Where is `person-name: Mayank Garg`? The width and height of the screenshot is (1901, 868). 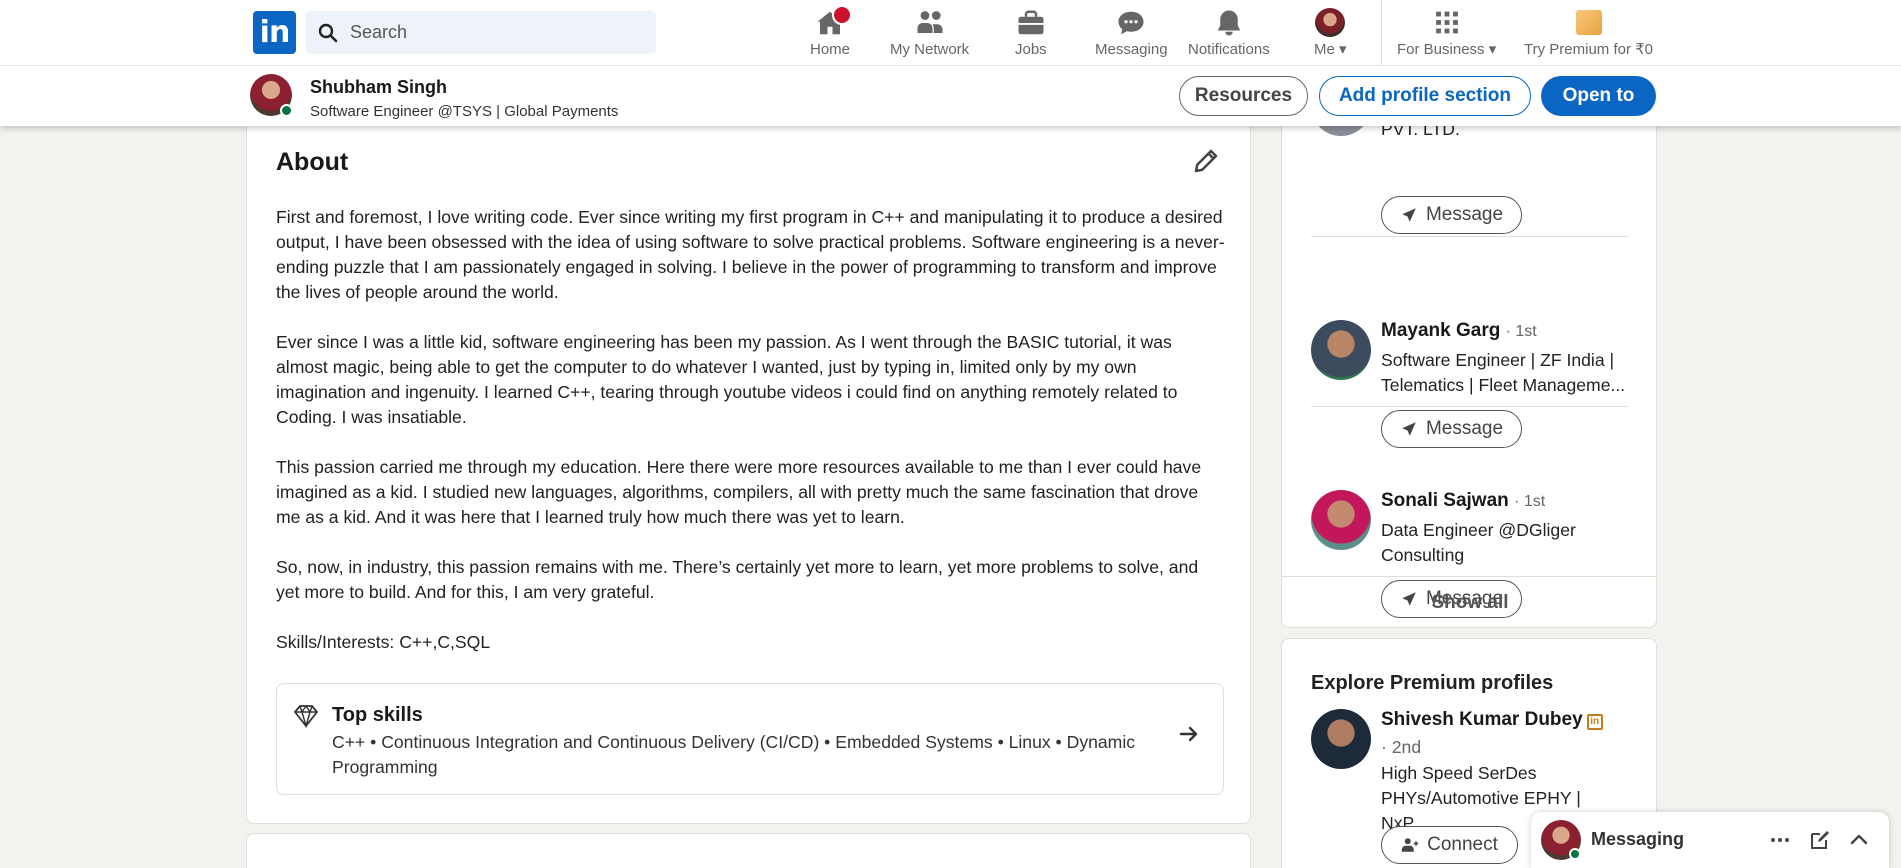 person-name: Mayank Garg is located at coordinates (1441, 330).